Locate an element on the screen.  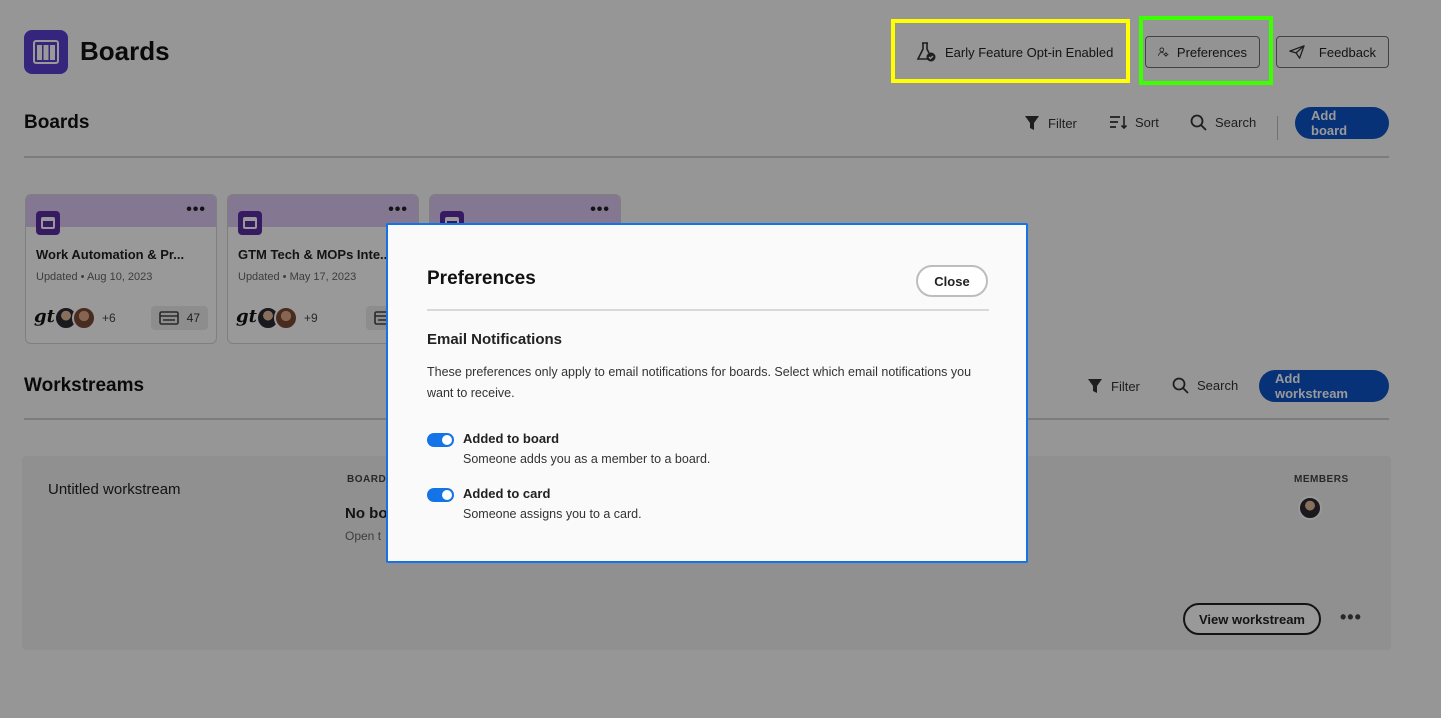
close-button: Close is located at coordinates (952, 281).